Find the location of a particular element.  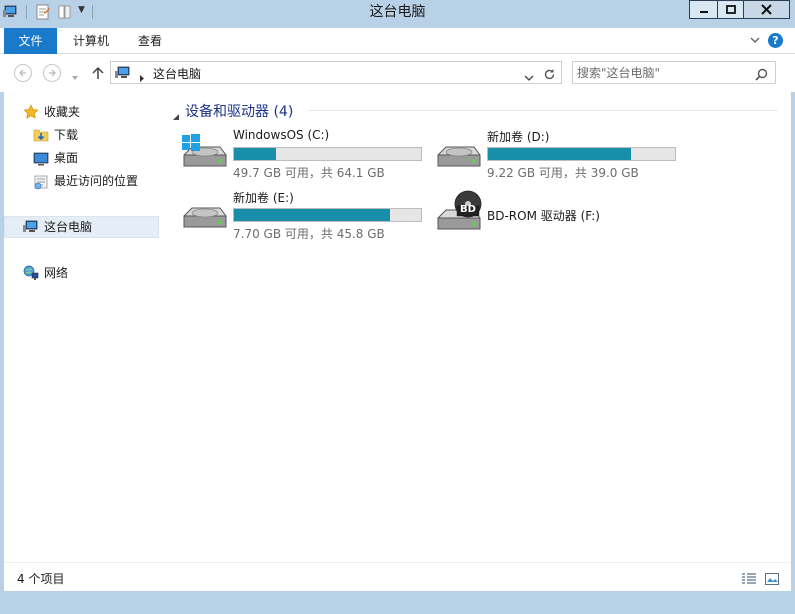

back-button is located at coordinates (23, 73).